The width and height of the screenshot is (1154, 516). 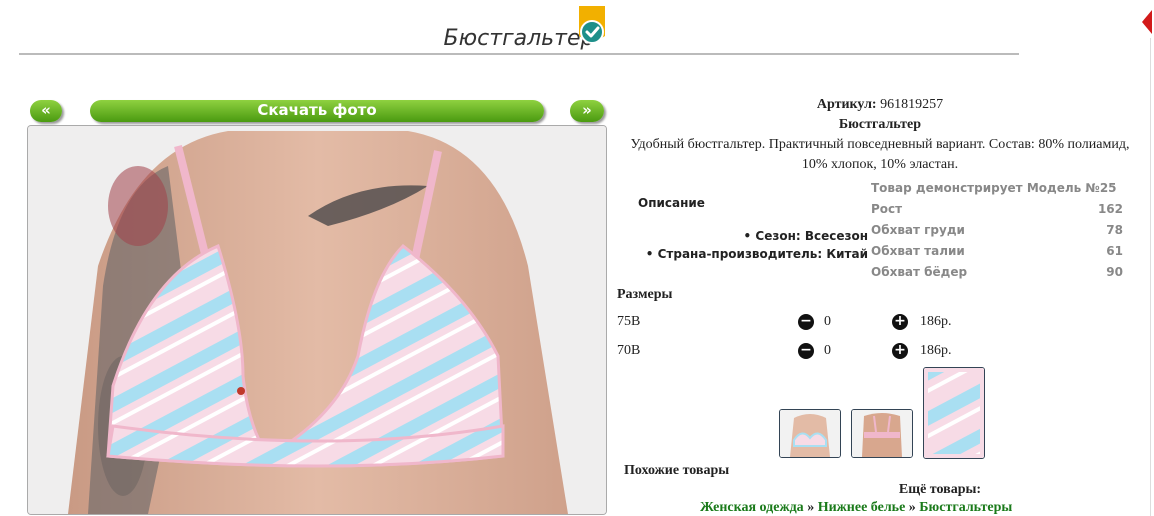 I want to click on thumbnail-front, so click(x=810, y=433).